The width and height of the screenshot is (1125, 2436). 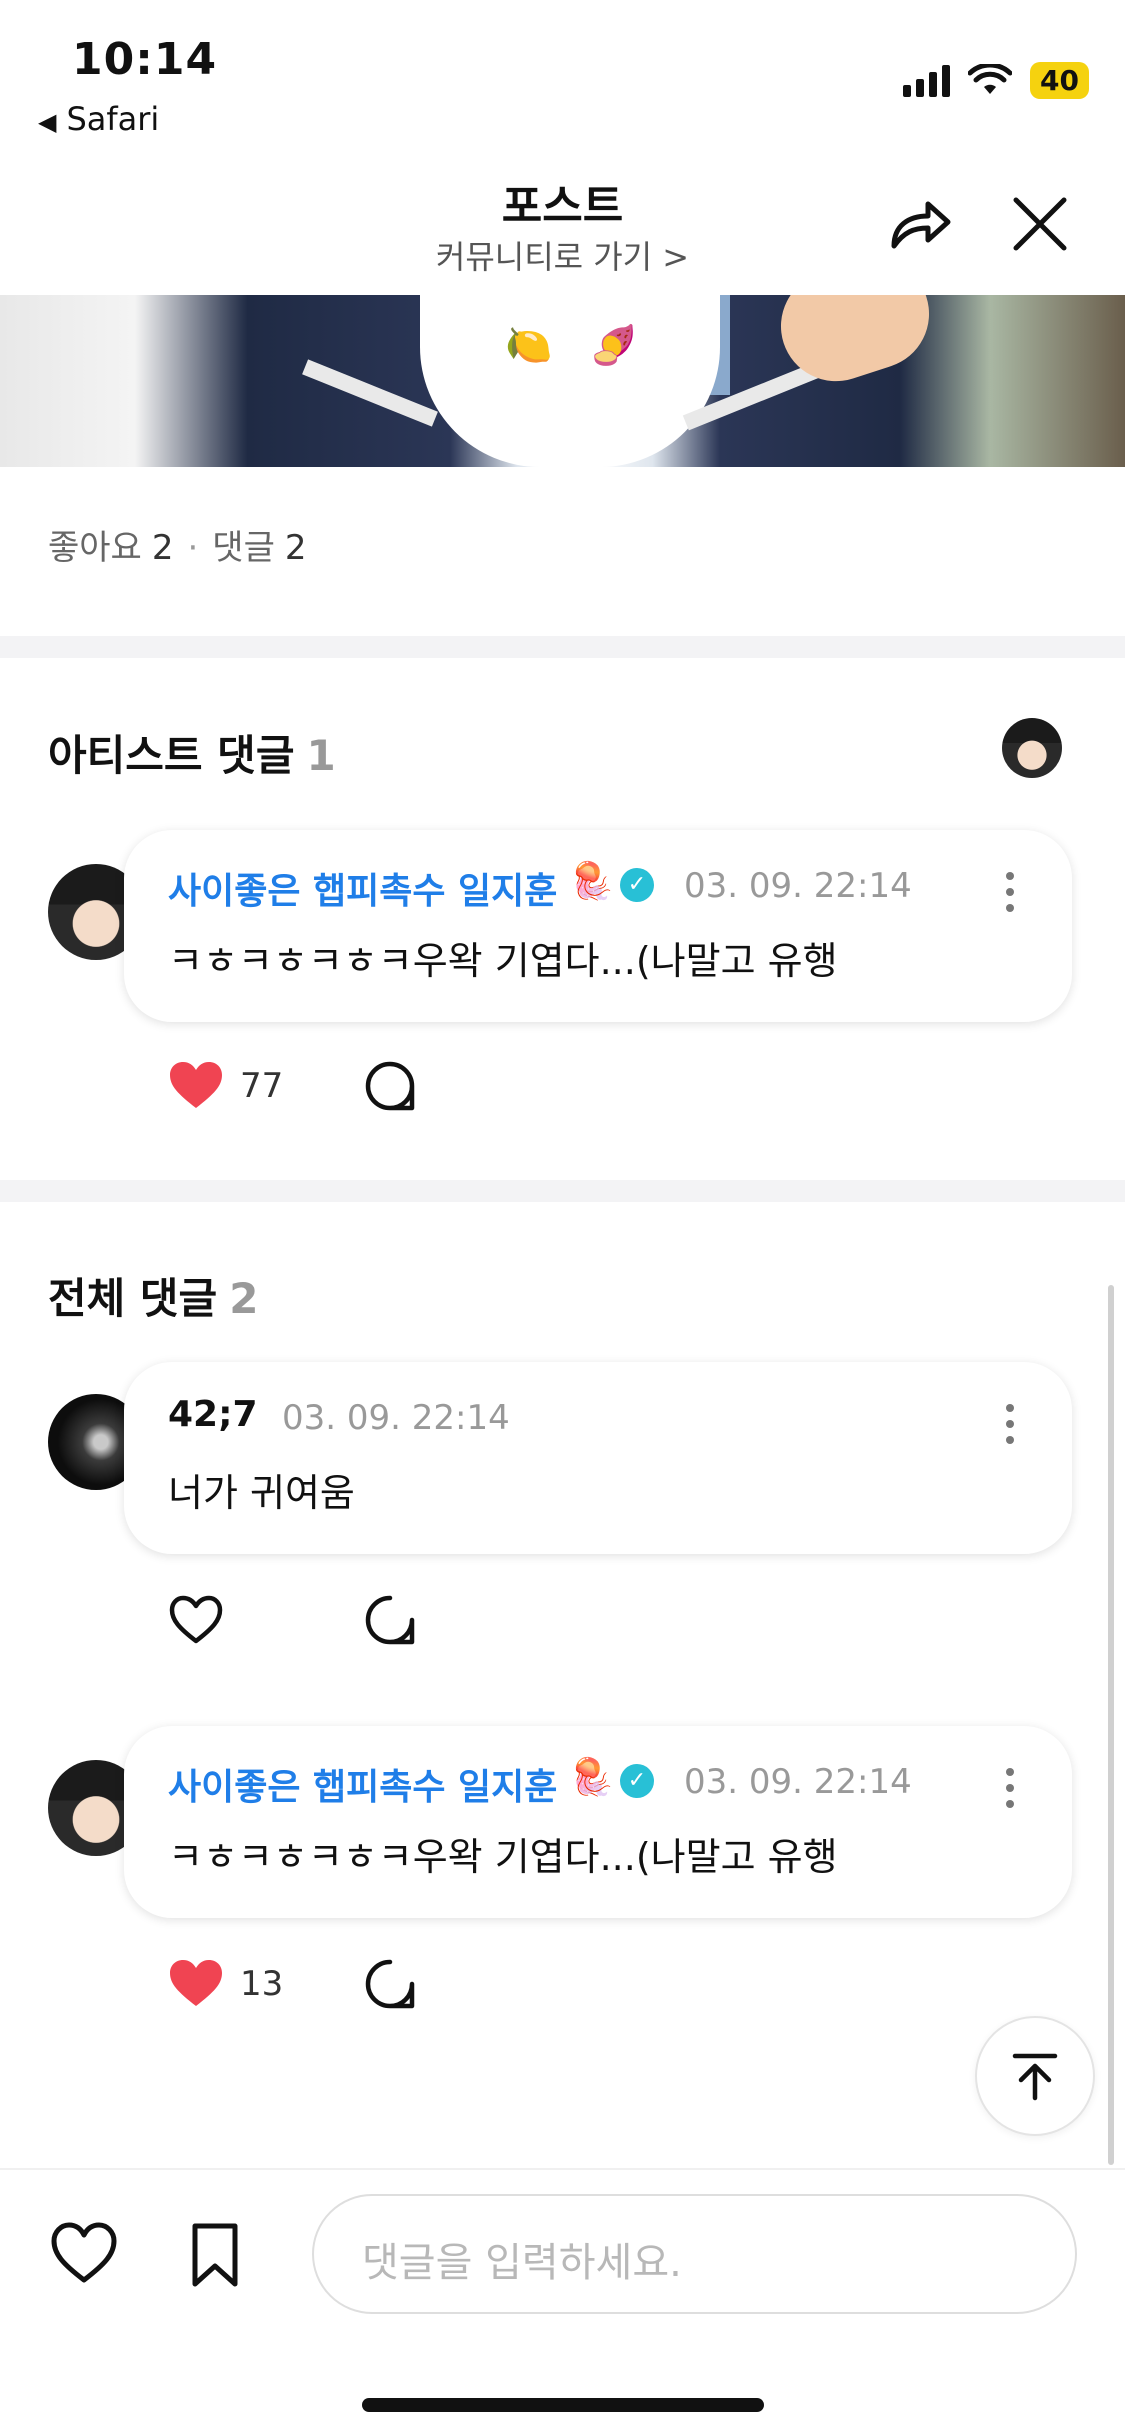 What do you see at coordinates (113, 119) in the screenshot?
I see `back-app-label: Safari` at bounding box center [113, 119].